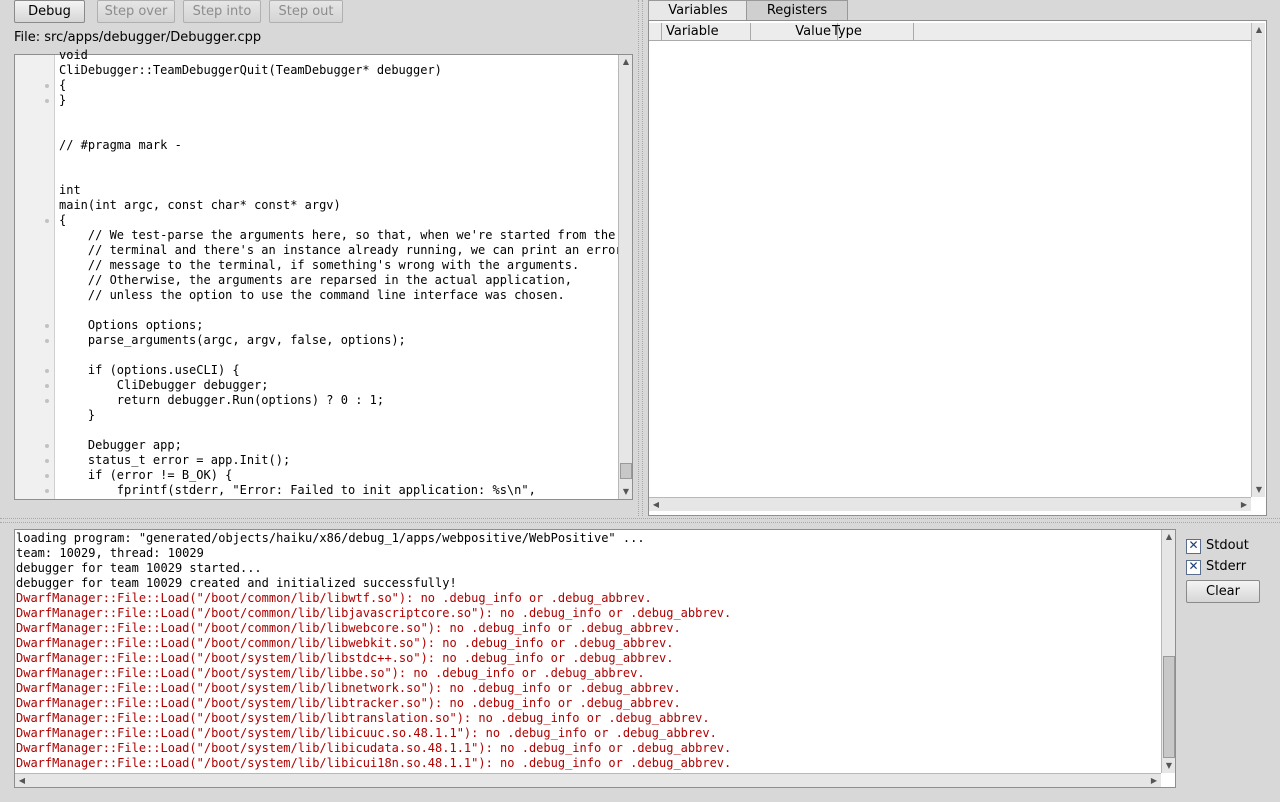 This screenshot has width=1280, height=802. Describe the element at coordinates (316, 55) in the screenshot. I see `source-line: void` at that location.